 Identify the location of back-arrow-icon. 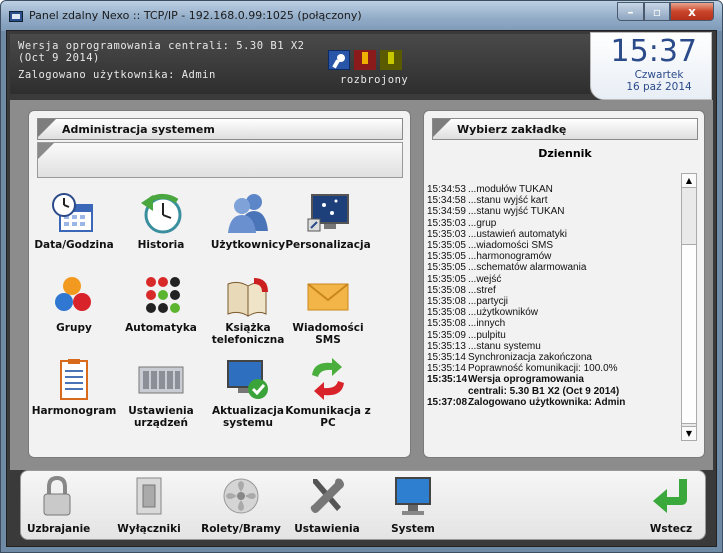
(671, 496).